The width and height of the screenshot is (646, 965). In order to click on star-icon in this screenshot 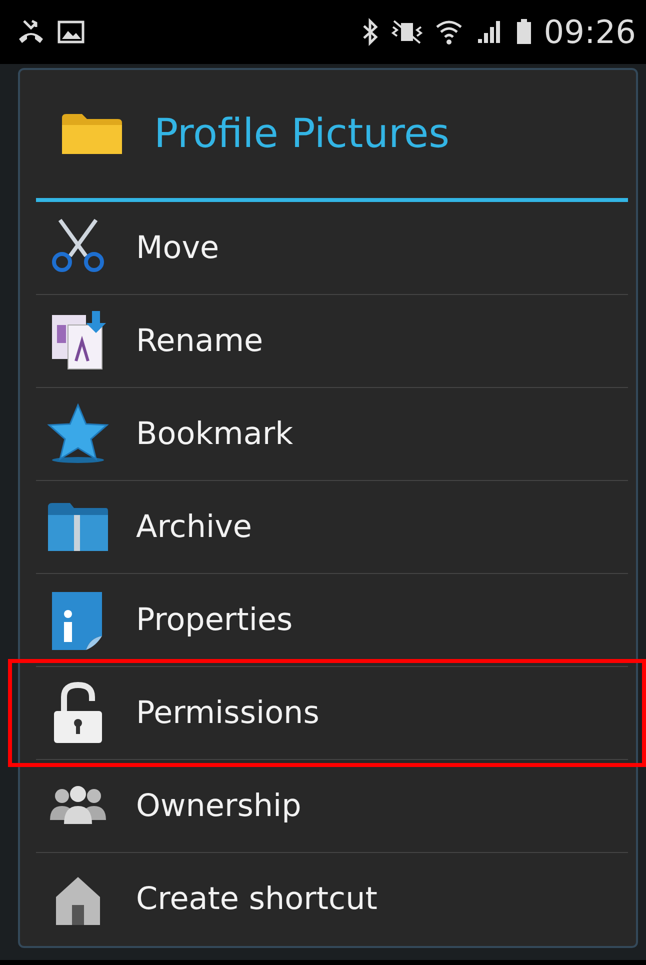, I will do `click(78, 434)`.